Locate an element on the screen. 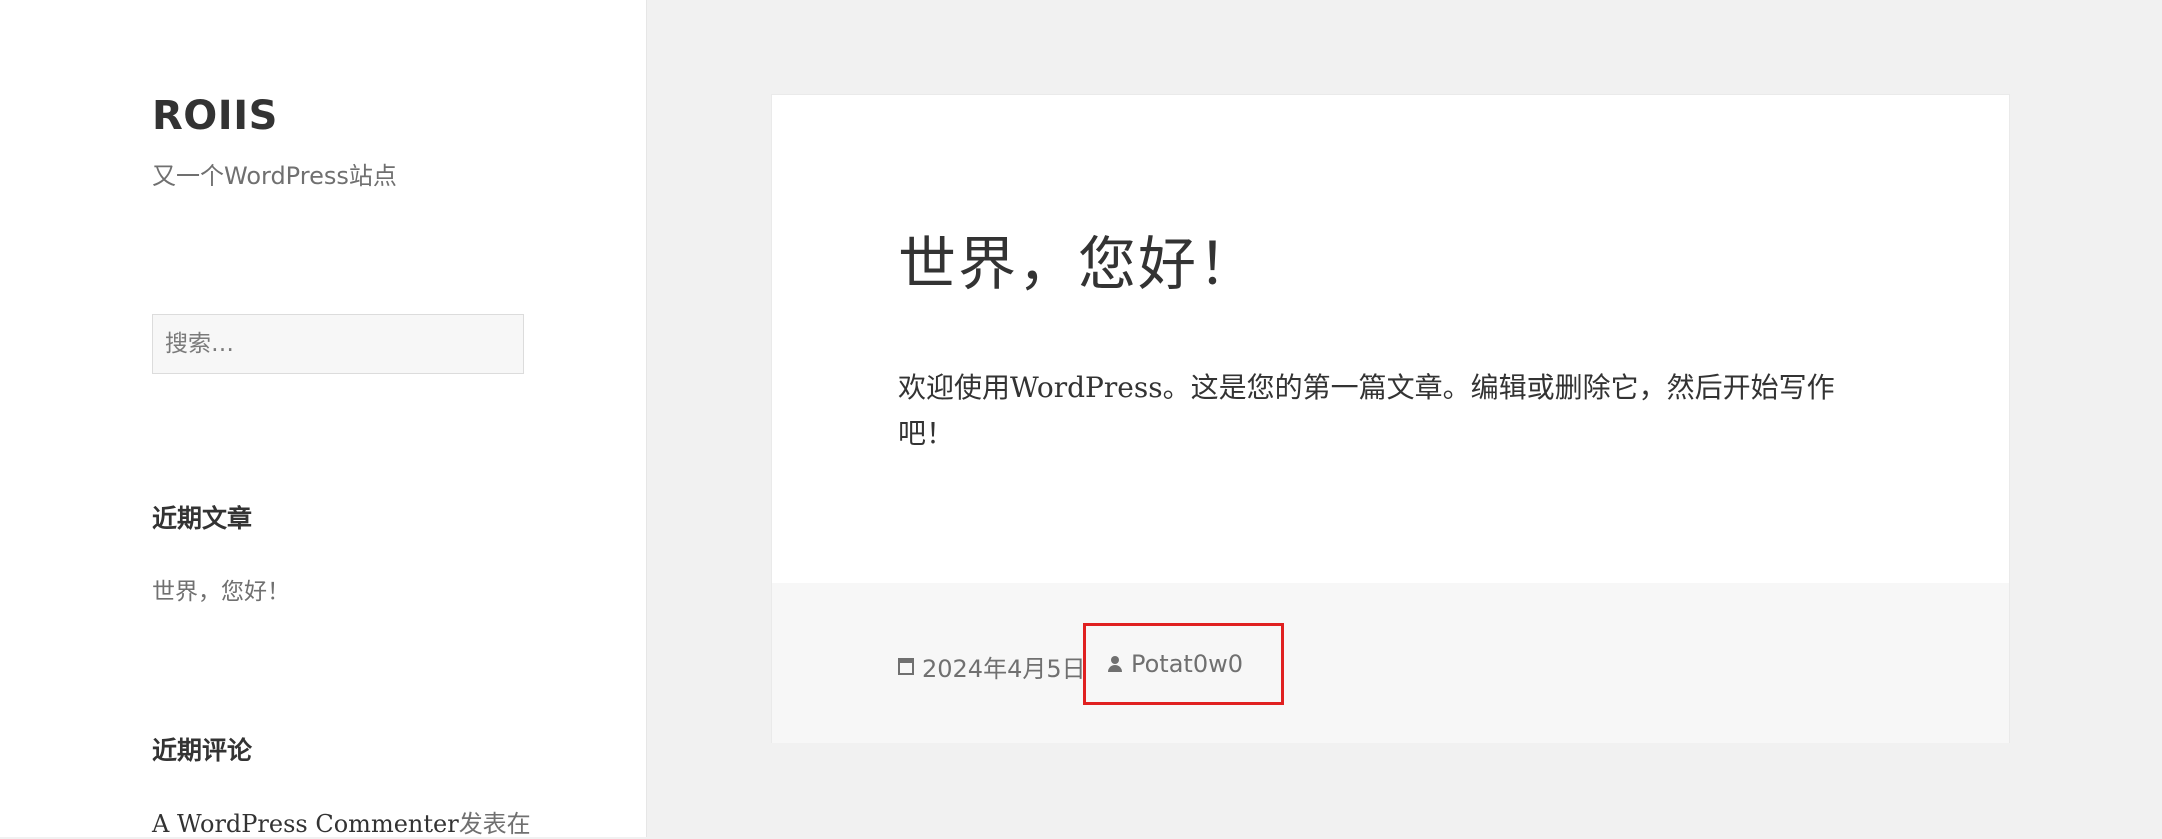 This screenshot has height=839, width=2162. search-input is located at coordinates (338, 344).